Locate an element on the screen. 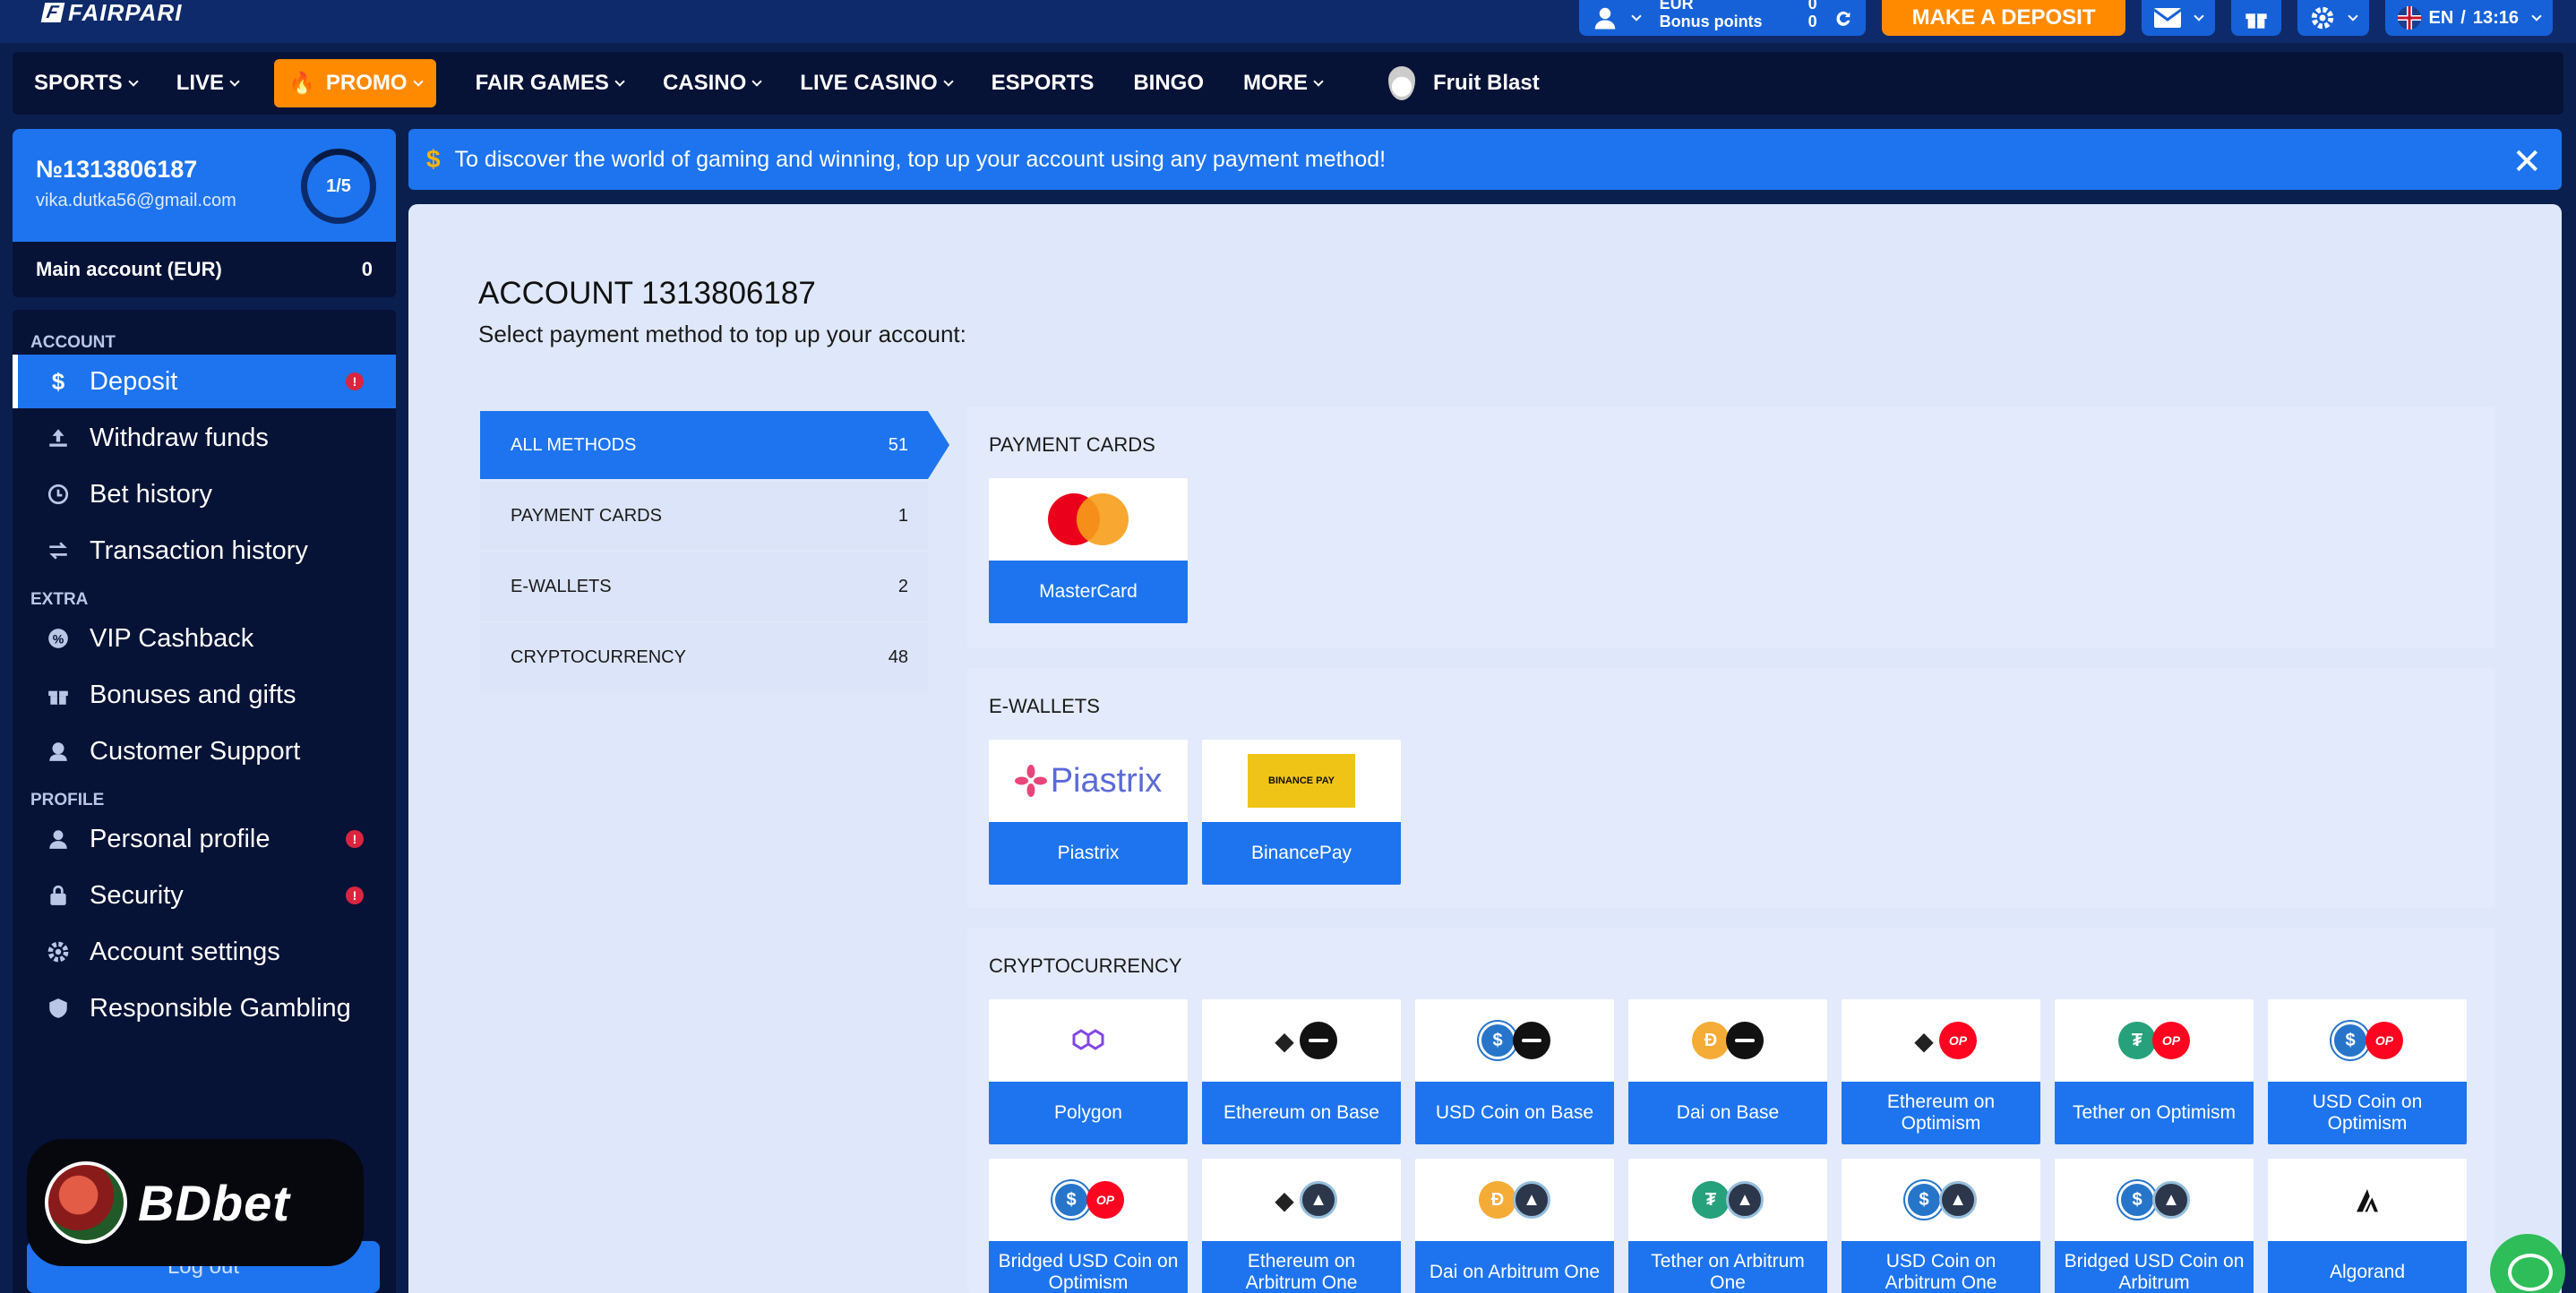  method-ethereum-arbitrum: ◆ ▲ Ethereum on Arbitrum One is located at coordinates (1301, 1226).